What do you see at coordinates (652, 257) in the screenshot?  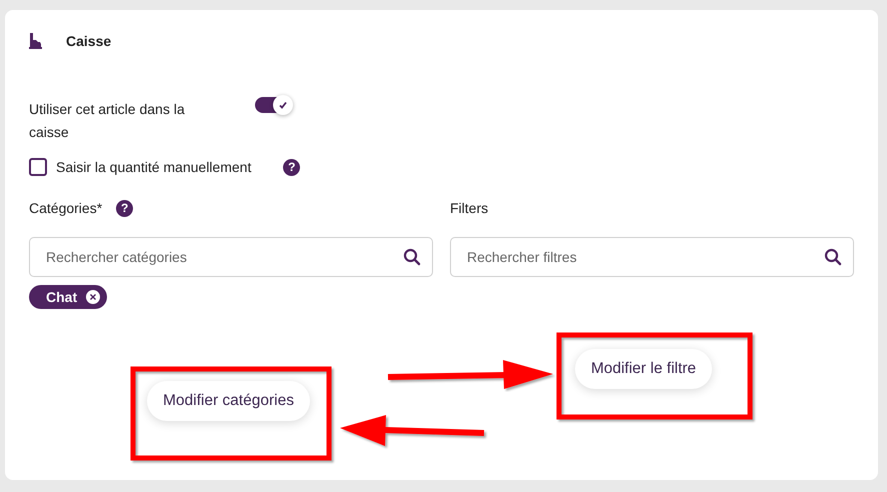 I see `search-field: Rechercher filtres` at bounding box center [652, 257].